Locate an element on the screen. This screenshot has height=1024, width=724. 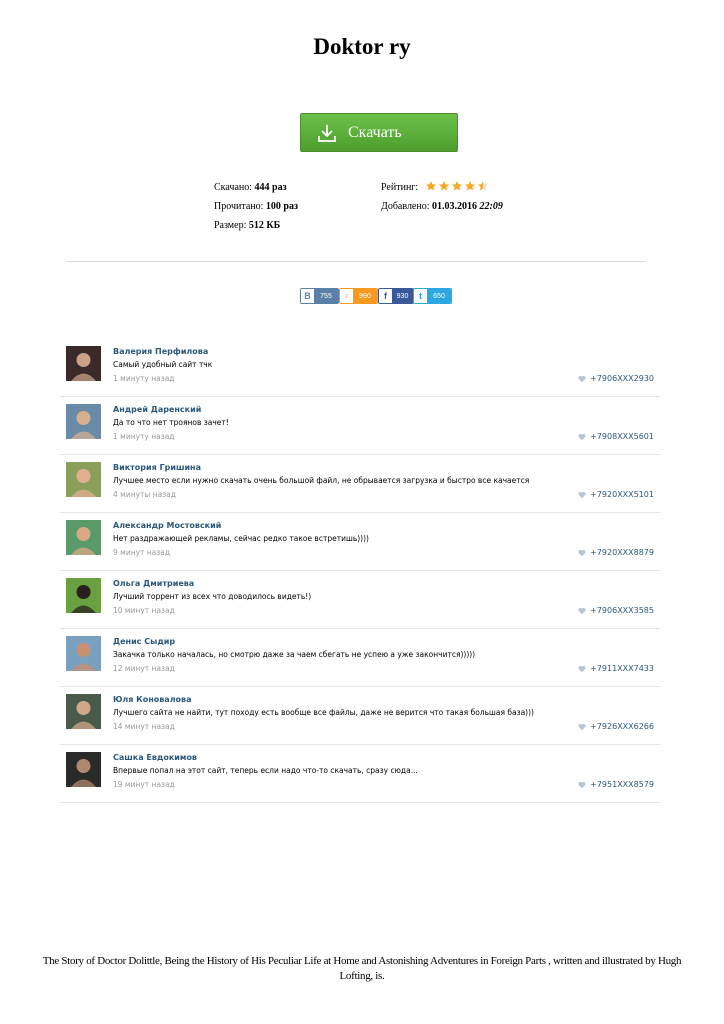
share-count: 990 is located at coordinates (365, 296).